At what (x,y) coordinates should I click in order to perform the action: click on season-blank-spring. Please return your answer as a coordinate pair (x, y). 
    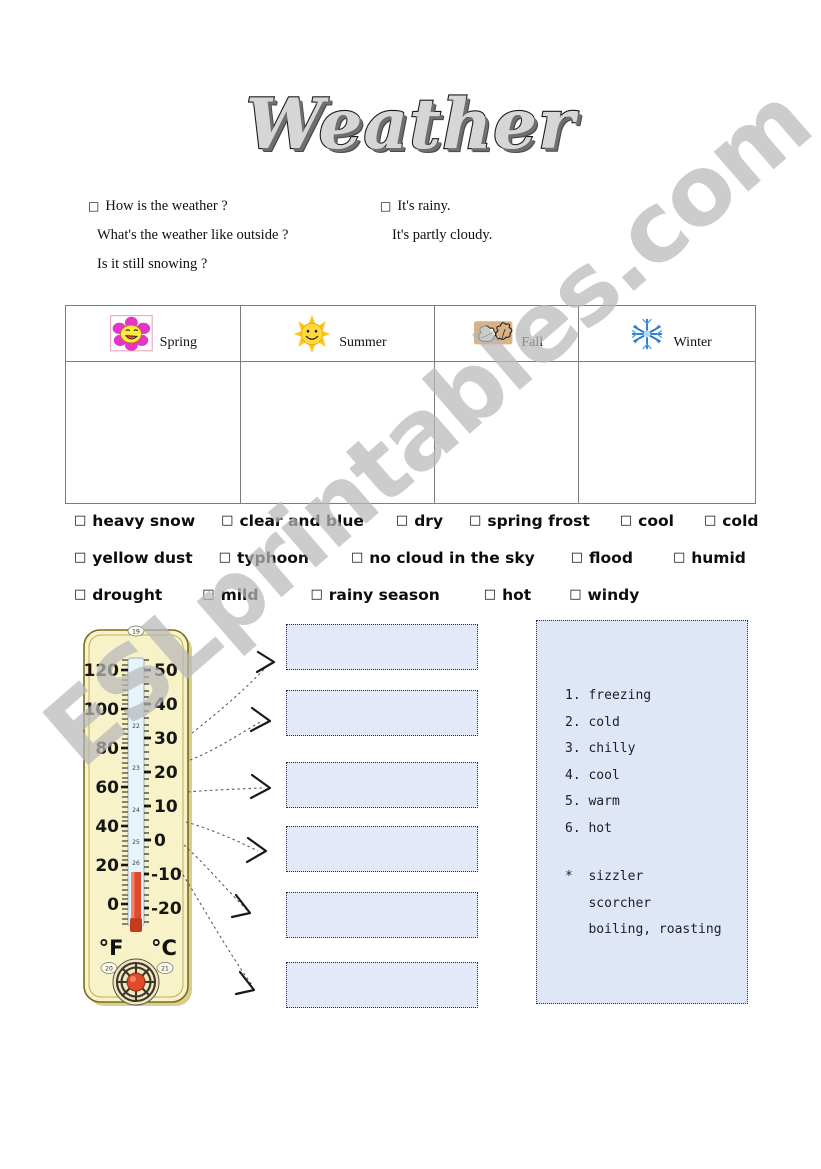
    Looking at the image, I should click on (153, 432).